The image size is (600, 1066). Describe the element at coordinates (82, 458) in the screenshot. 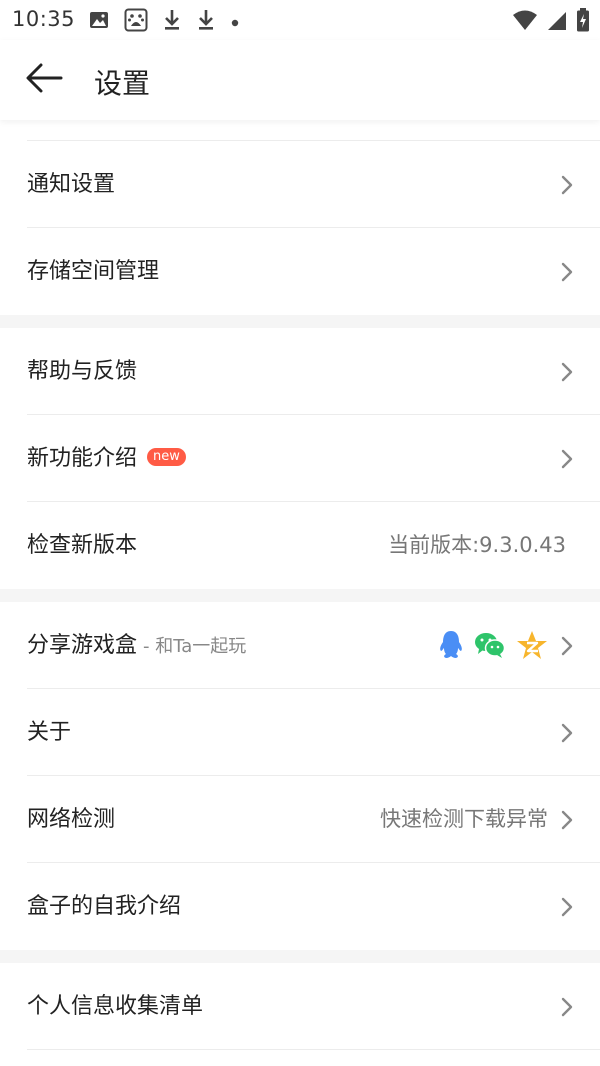

I see `settings-item-label: 新功能介绍` at that location.